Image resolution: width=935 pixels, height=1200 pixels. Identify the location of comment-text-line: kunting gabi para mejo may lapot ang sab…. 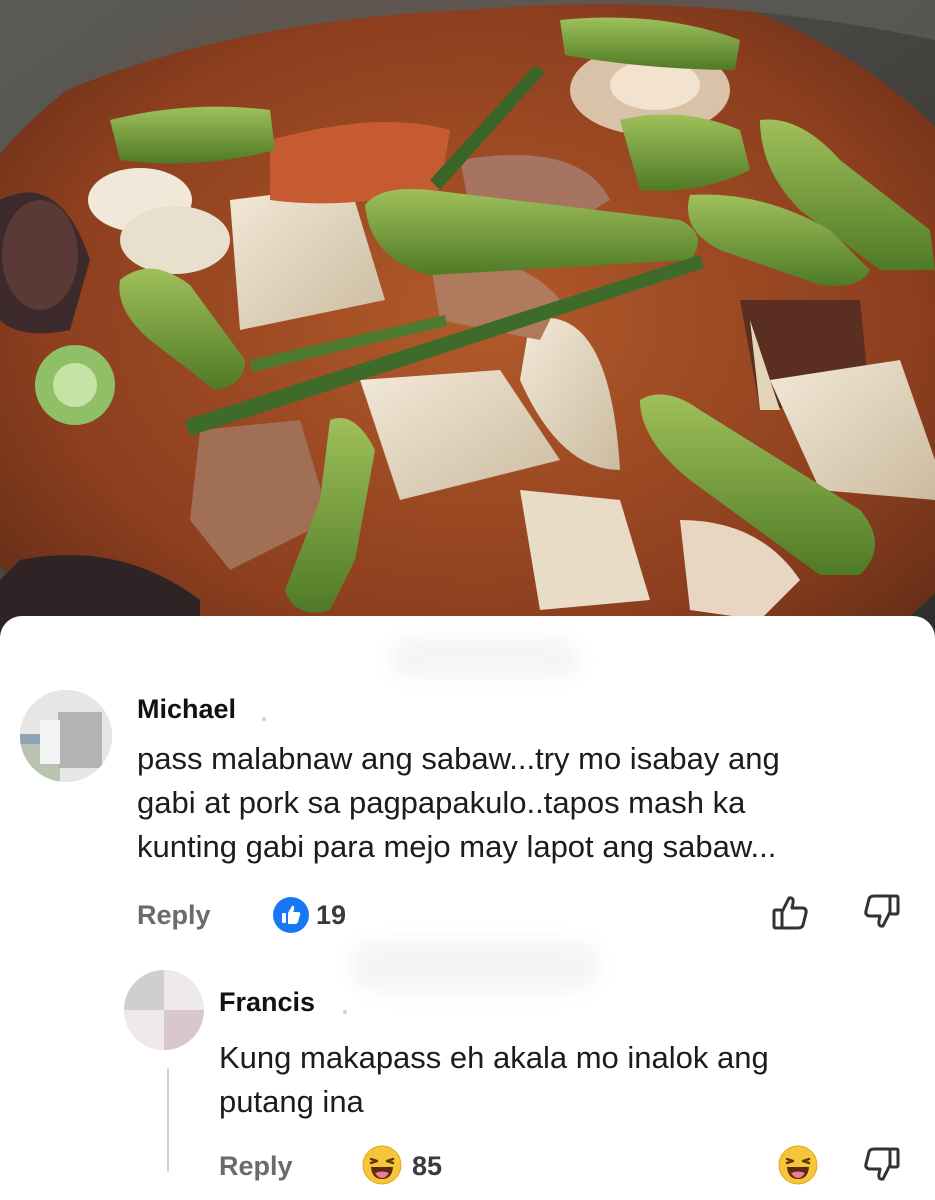
(457, 846).